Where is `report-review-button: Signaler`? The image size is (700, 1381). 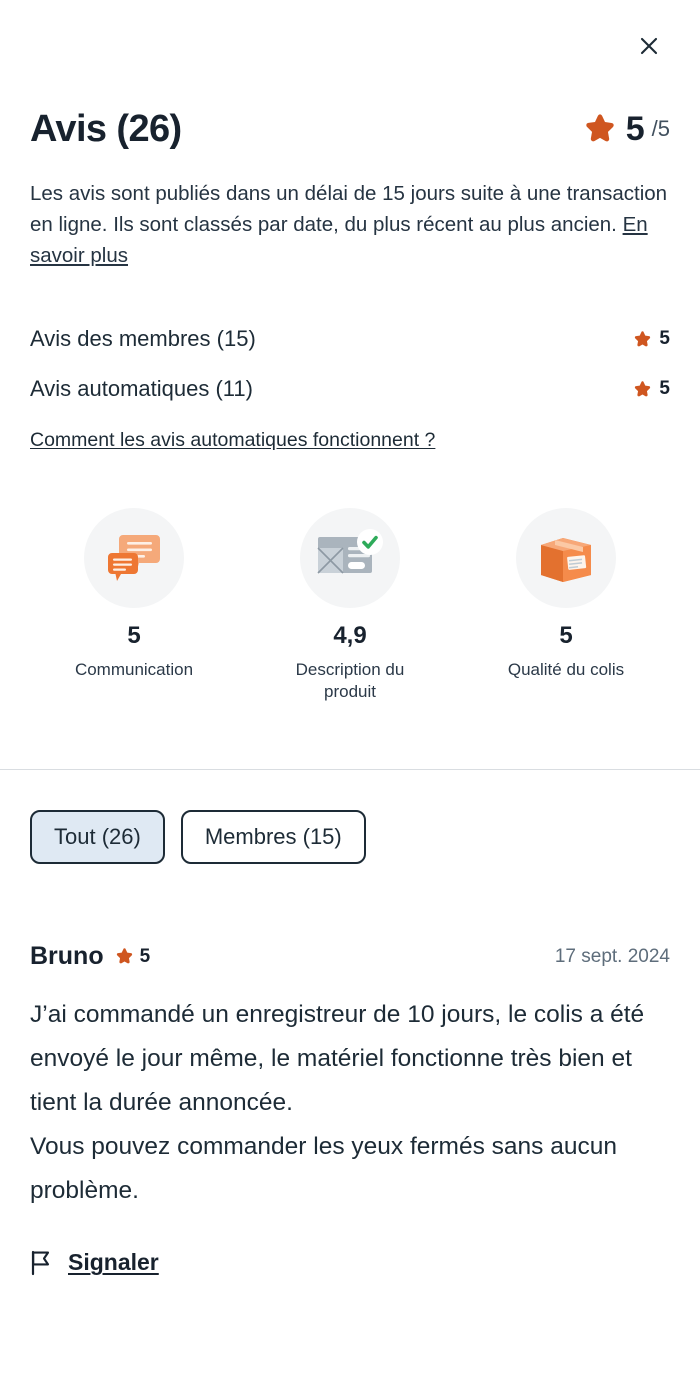 report-review-button: Signaler is located at coordinates (350, 1262).